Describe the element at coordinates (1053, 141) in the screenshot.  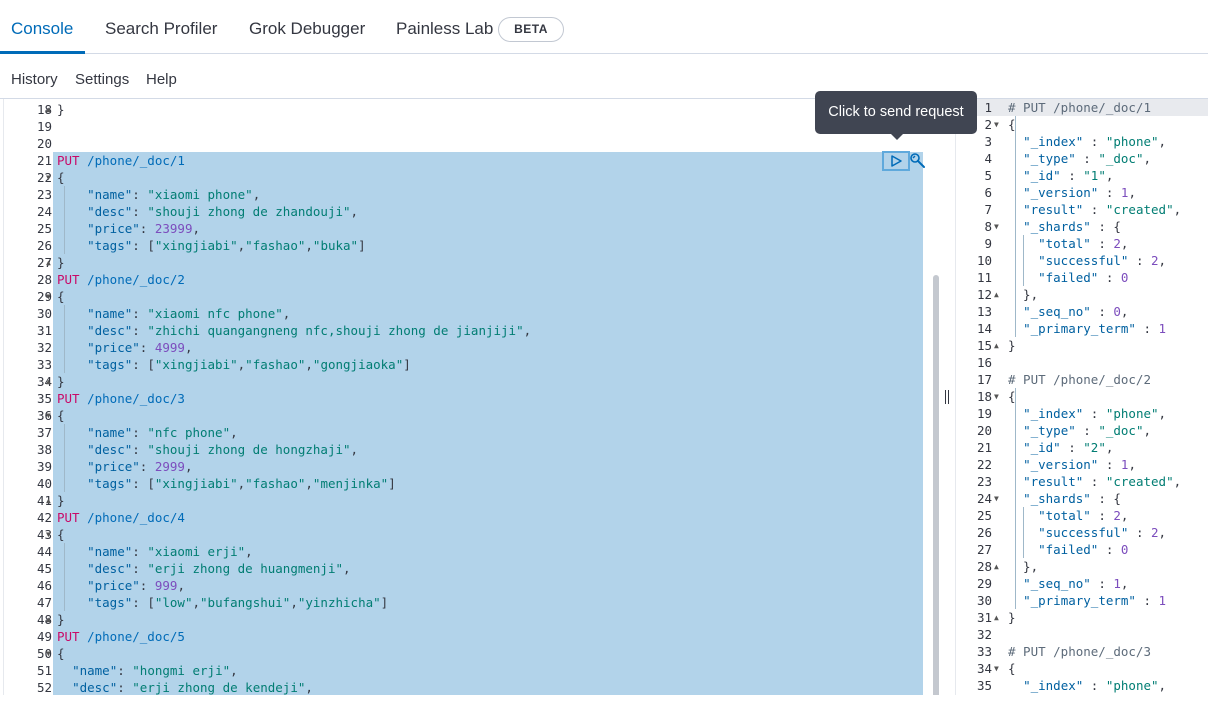
I see `code-token: "_index"` at that location.